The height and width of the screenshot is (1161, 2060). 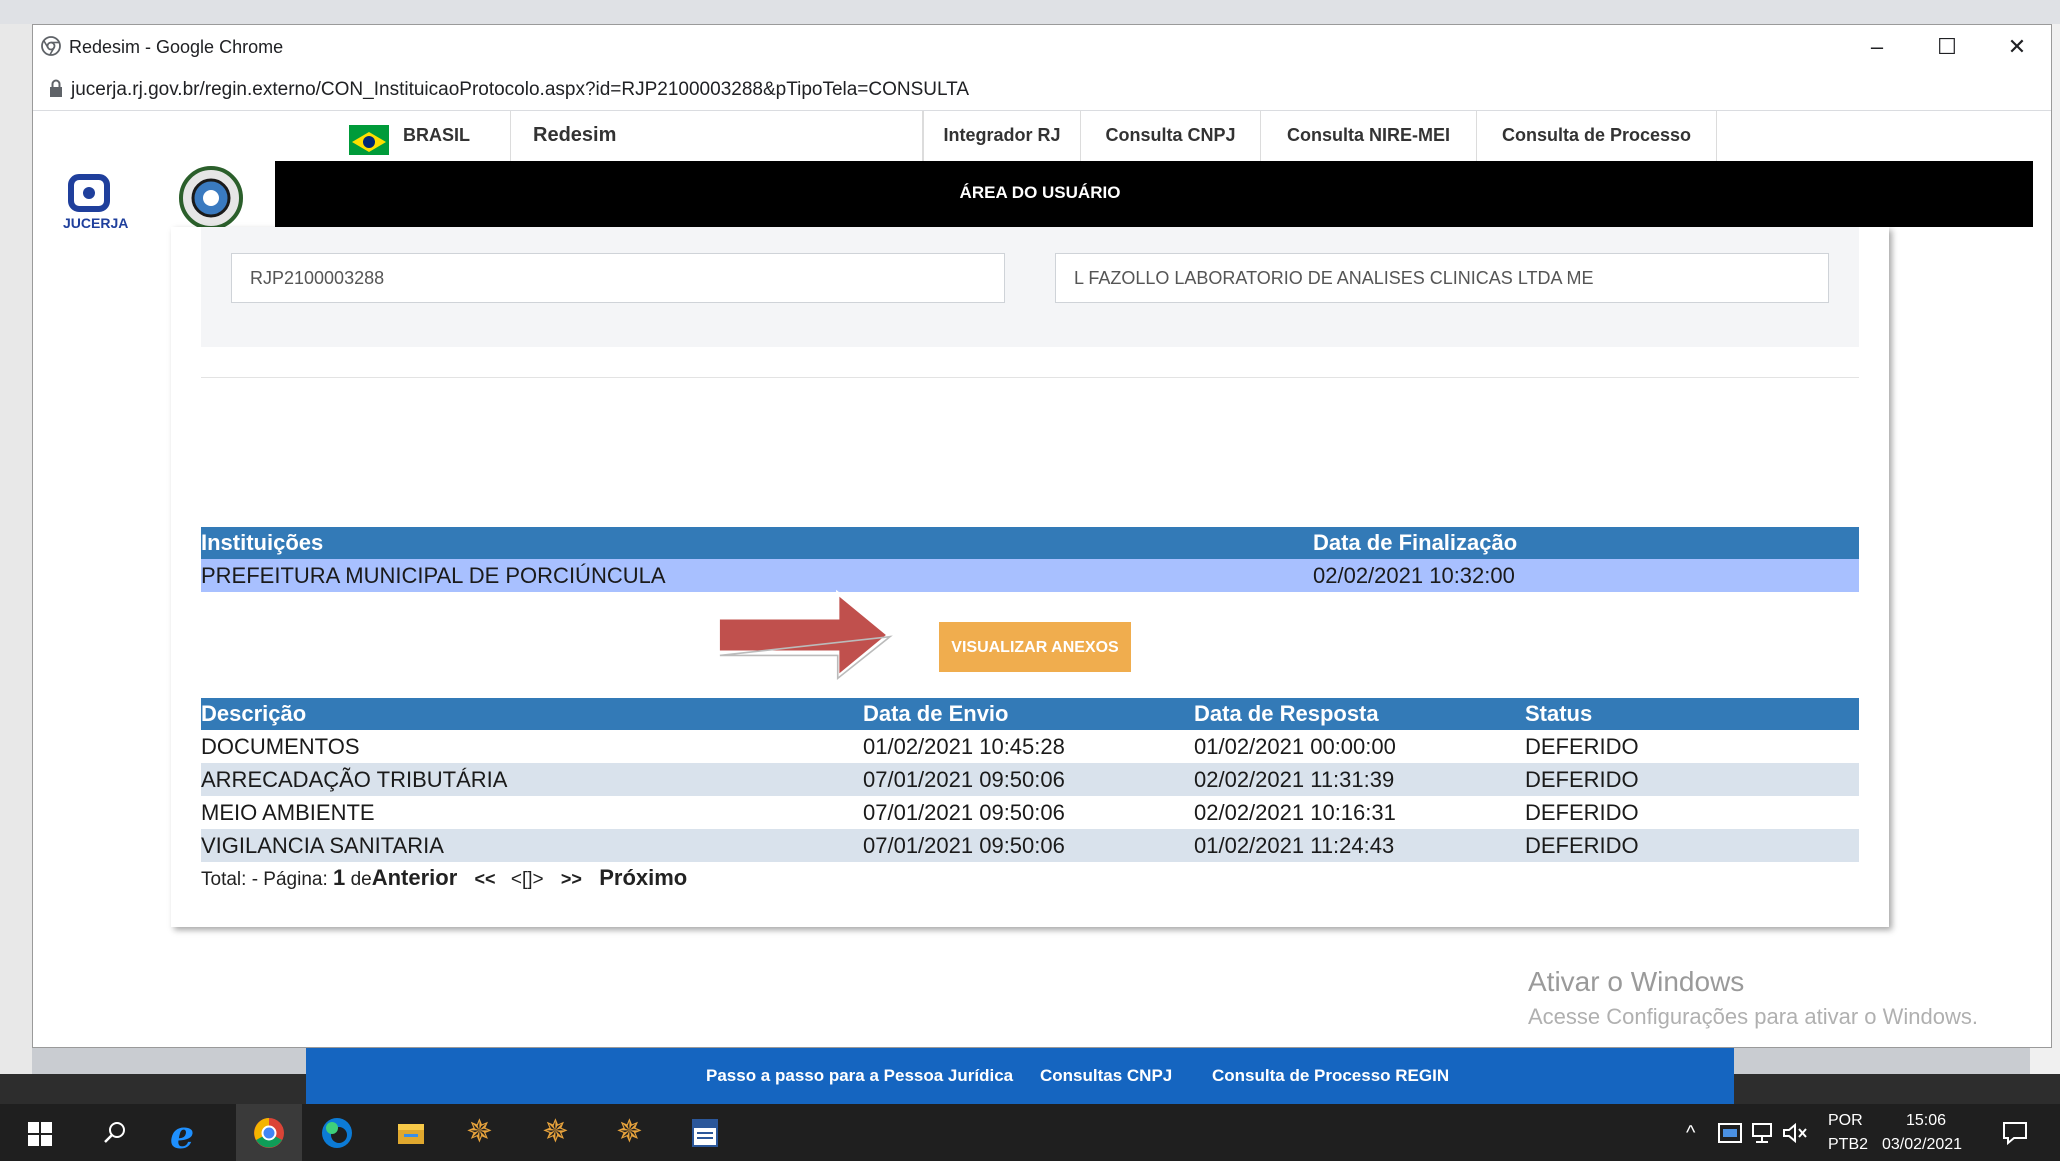 I want to click on col-data-envio: Data de Envio, so click(x=936, y=713).